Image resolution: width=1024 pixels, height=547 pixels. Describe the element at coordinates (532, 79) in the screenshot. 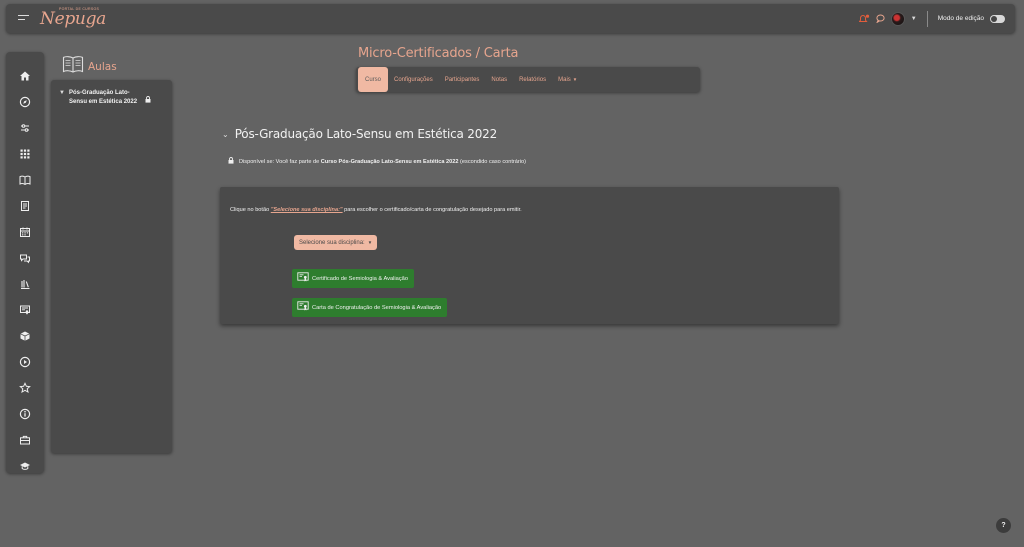

I see `tab-relatorios: Relatórios` at that location.